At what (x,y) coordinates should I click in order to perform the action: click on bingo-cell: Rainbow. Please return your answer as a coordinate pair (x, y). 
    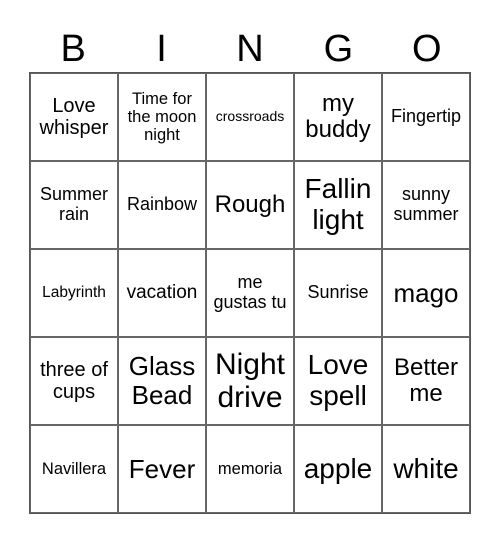
    Looking at the image, I should click on (162, 205).